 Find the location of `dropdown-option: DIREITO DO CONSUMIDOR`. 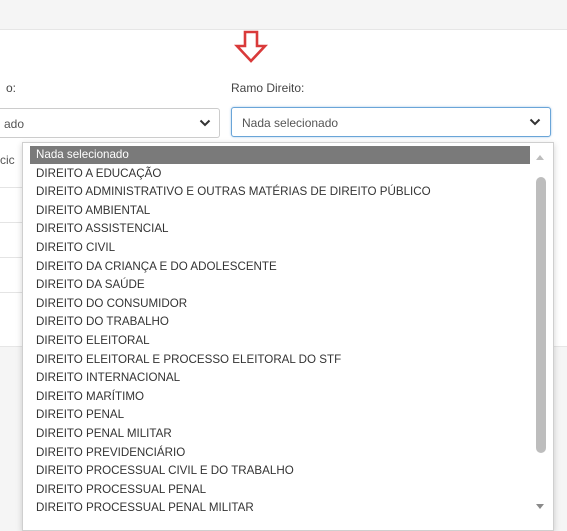

dropdown-option: DIREITO DO CONSUMIDOR is located at coordinates (286, 304).